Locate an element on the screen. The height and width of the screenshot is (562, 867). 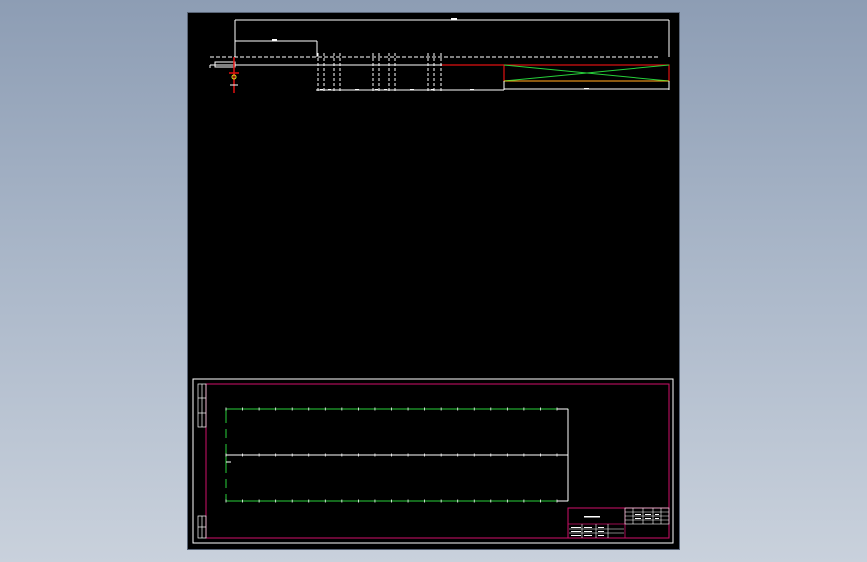
title-block-text-rows is located at coordinates (587, 531).